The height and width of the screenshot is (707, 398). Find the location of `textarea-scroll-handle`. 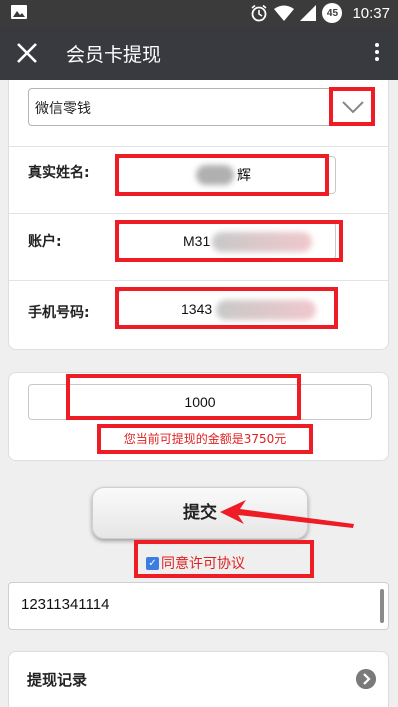

textarea-scroll-handle is located at coordinates (382, 606).